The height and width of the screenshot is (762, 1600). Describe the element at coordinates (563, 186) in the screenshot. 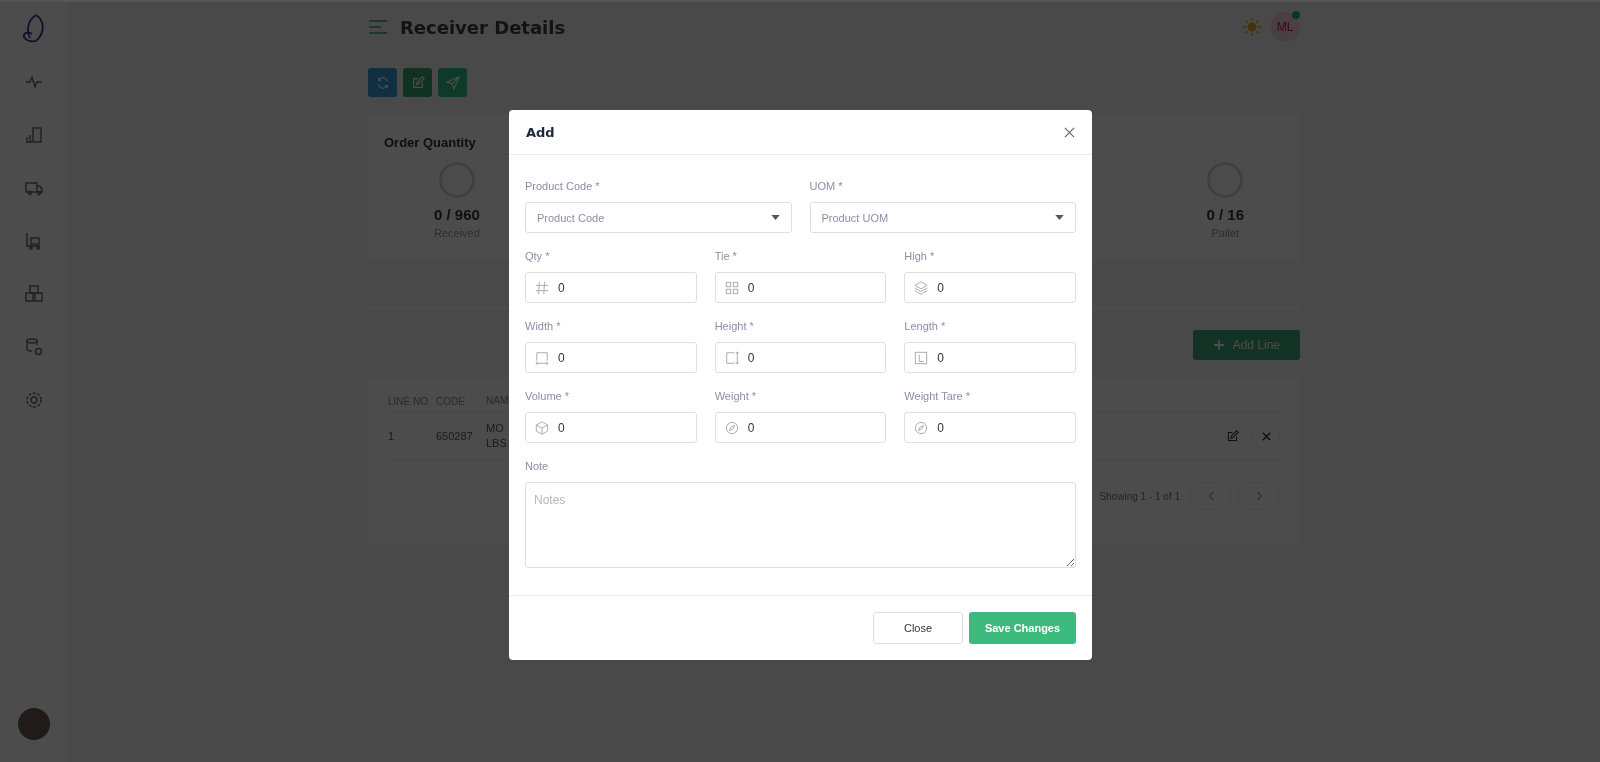

I see `field-label: Product Code *` at that location.